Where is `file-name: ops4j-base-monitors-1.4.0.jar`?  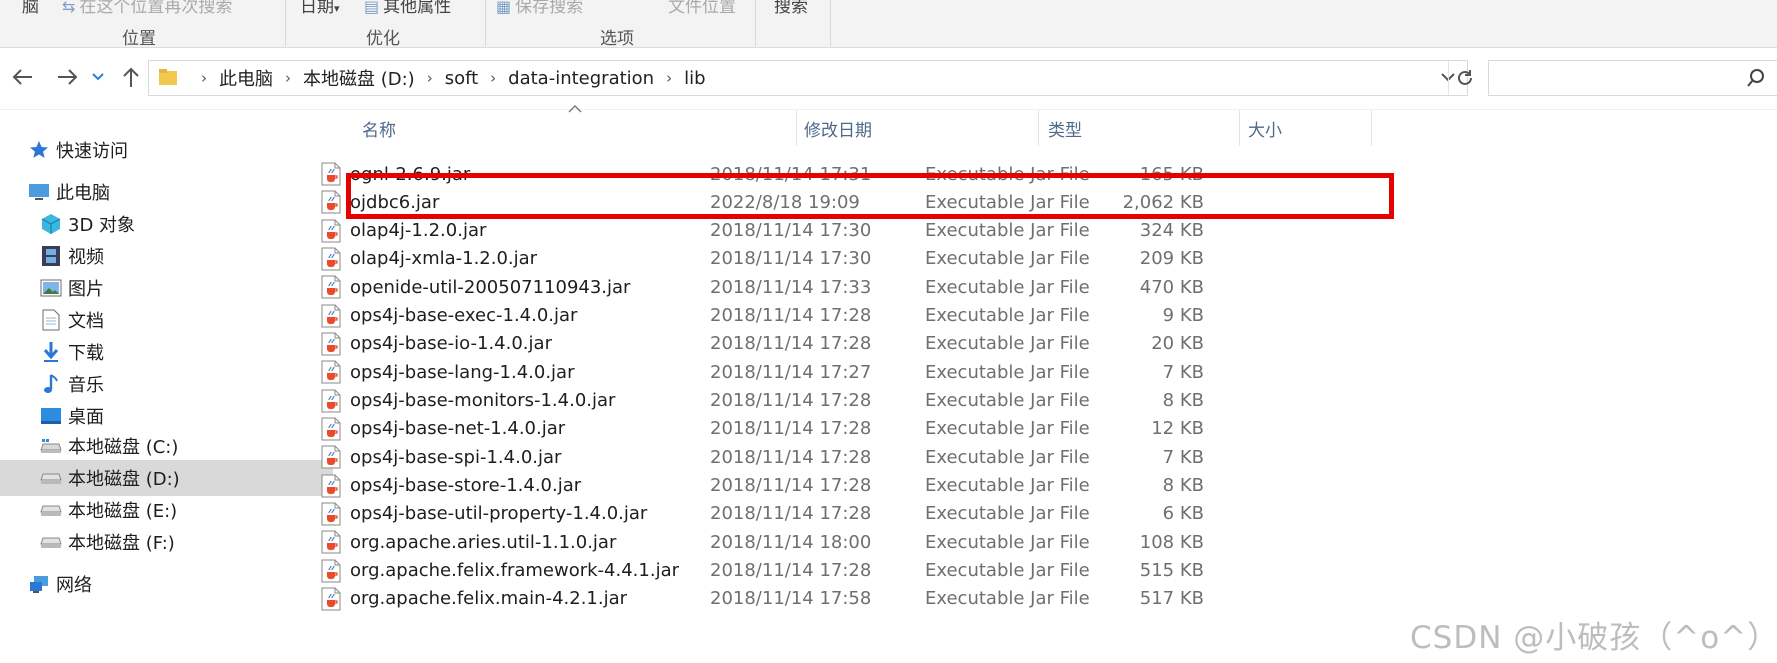
file-name: ops4j-base-monitors-1.4.0.jar is located at coordinates (483, 401).